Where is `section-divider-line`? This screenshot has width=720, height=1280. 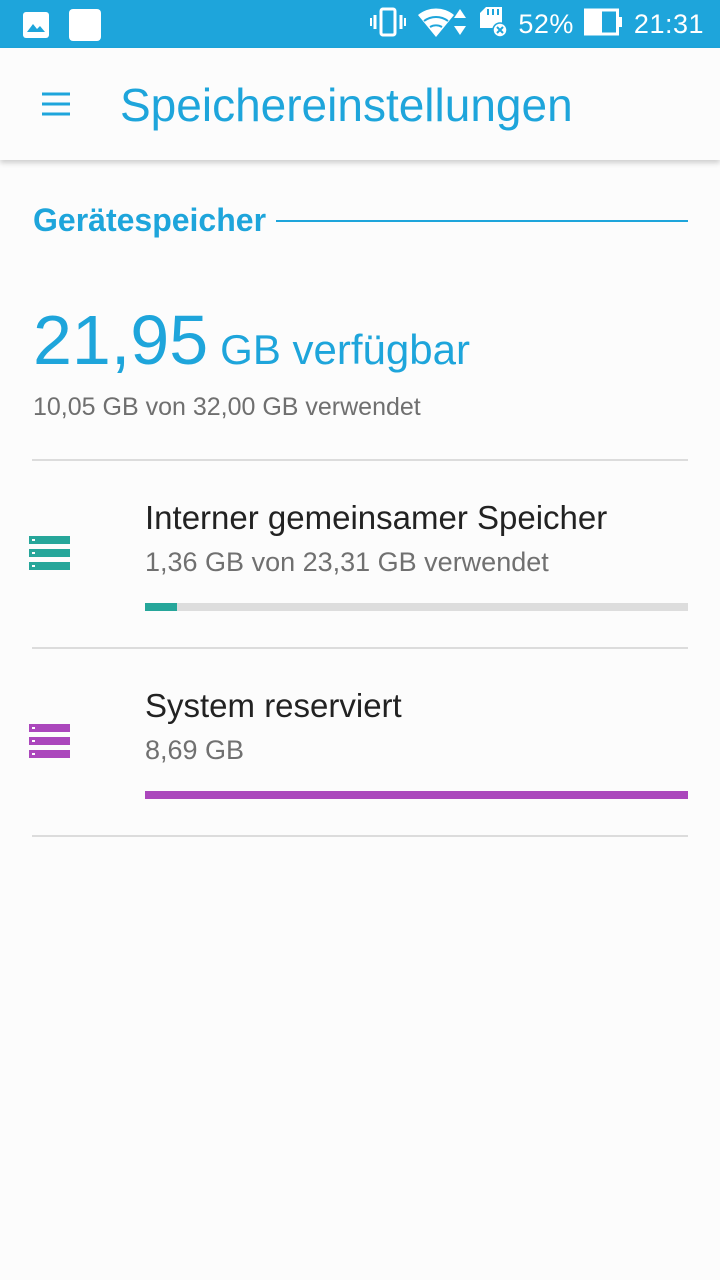
section-divider-line is located at coordinates (482, 221).